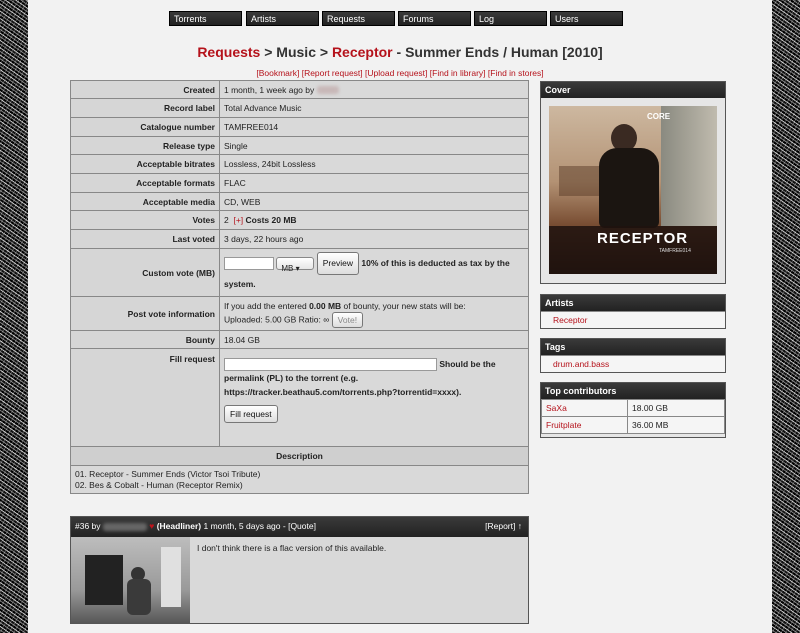 The image size is (800, 633). What do you see at coordinates (633, 303) in the screenshot?
I see `artists-box-title: Artists` at bounding box center [633, 303].